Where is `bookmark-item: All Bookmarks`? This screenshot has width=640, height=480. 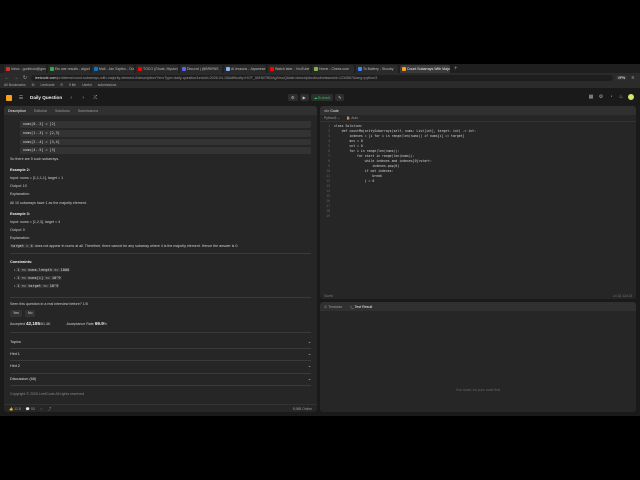
bookmark-item: All Bookmarks is located at coordinates (15, 85).